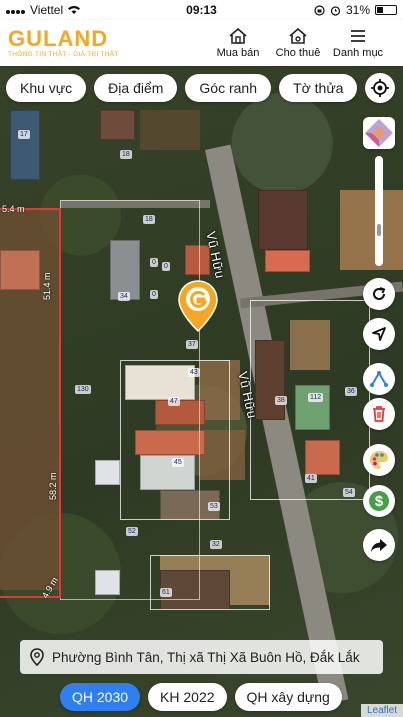 This screenshot has height=717, width=403. What do you see at coordinates (357, 10) in the screenshot?
I see `battery-percent: 31%` at bounding box center [357, 10].